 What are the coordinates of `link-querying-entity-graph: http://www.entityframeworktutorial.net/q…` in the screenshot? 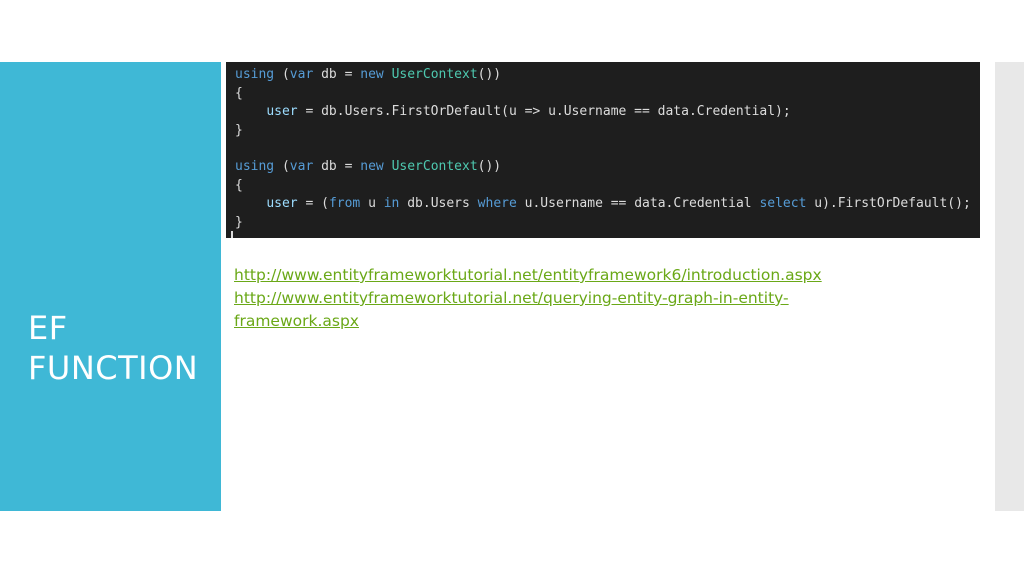 It's located at (554, 310).